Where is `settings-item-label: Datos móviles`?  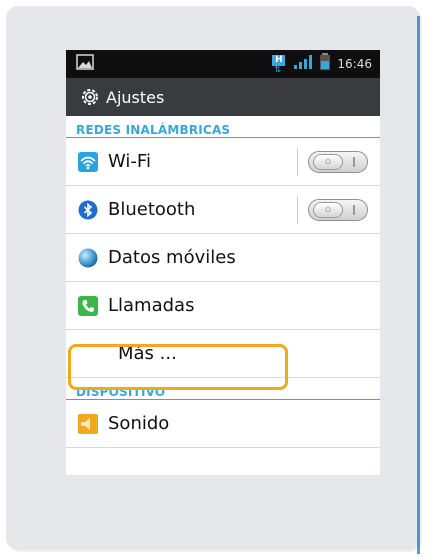
settings-item-label: Datos móviles is located at coordinates (172, 257).